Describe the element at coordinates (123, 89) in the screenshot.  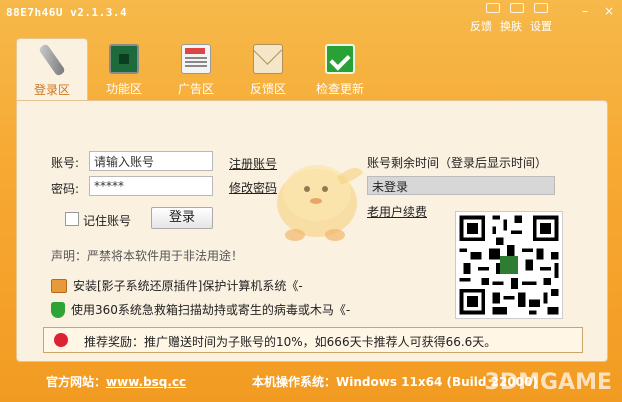
I see `tab-functions-label: 功能区` at that location.